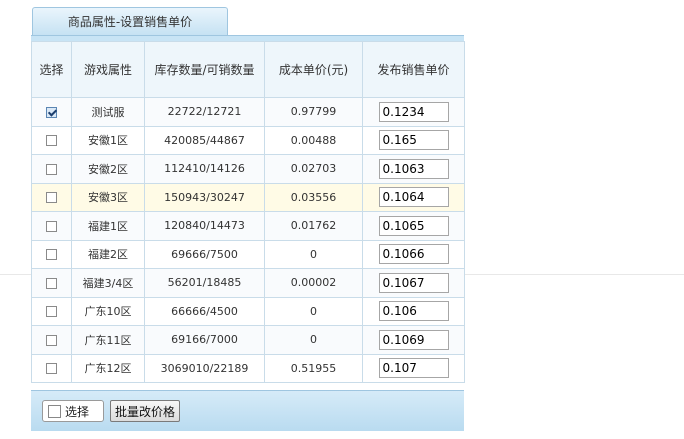  Describe the element at coordinates (313, 69) in the screenshot. I see `header-cost-price: 成本单价(元)` at that location.